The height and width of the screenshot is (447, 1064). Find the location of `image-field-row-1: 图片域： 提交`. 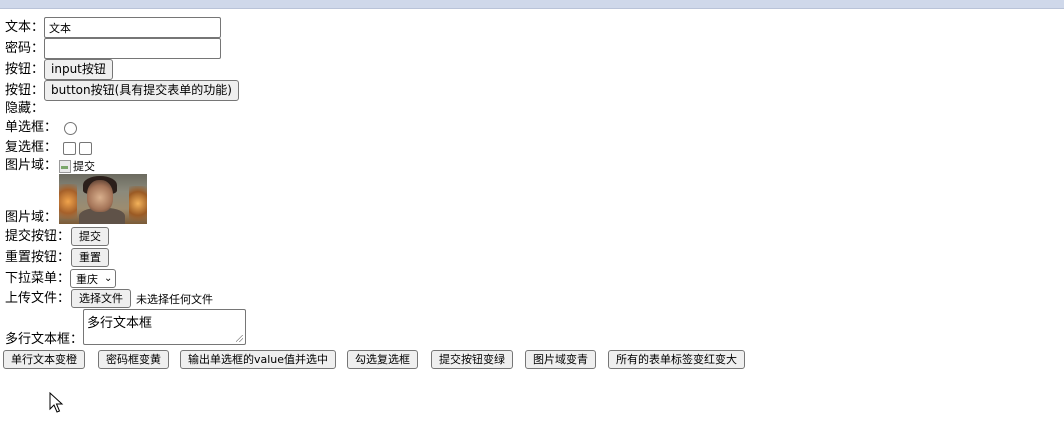

image-field-row-1: 图片域： 提交 is located at coordinates (50, 166).